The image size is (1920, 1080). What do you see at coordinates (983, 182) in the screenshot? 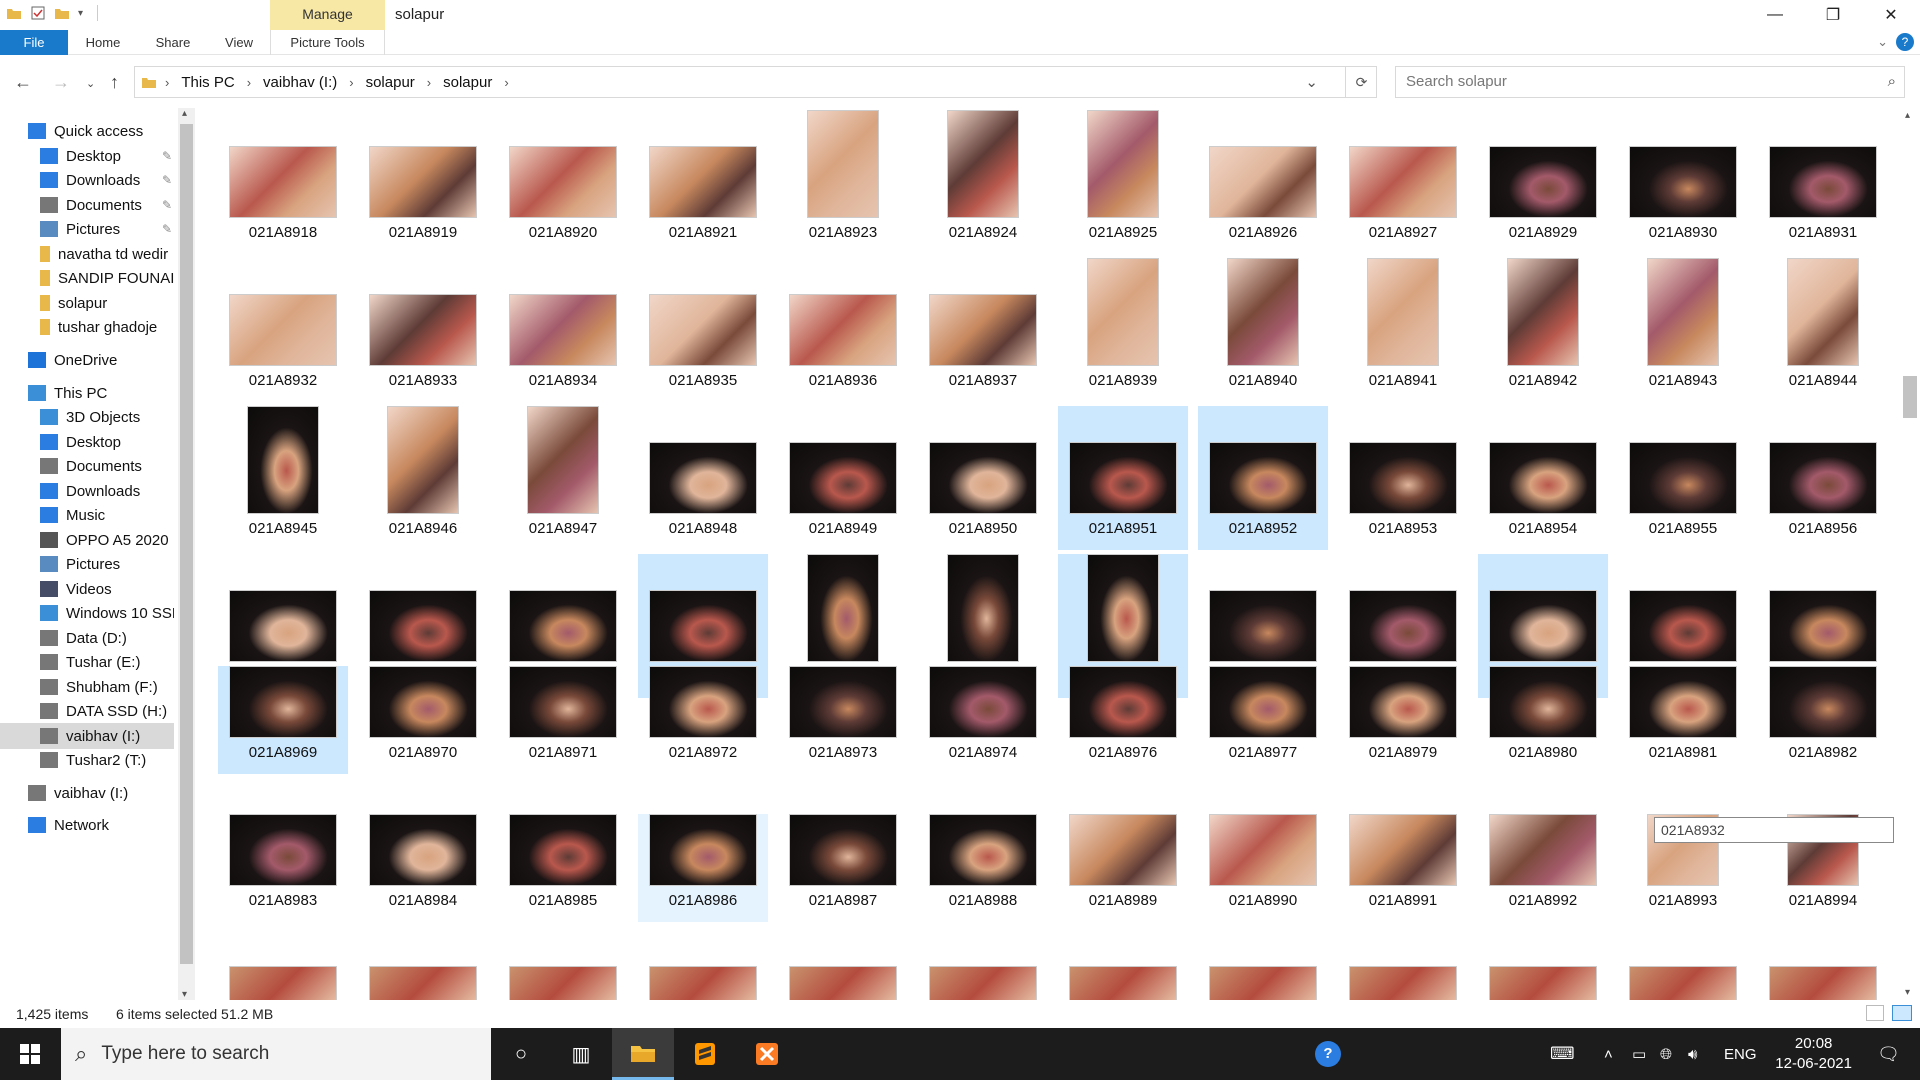
I see `file-item: 021A8924` at bounding box center [983, 182].